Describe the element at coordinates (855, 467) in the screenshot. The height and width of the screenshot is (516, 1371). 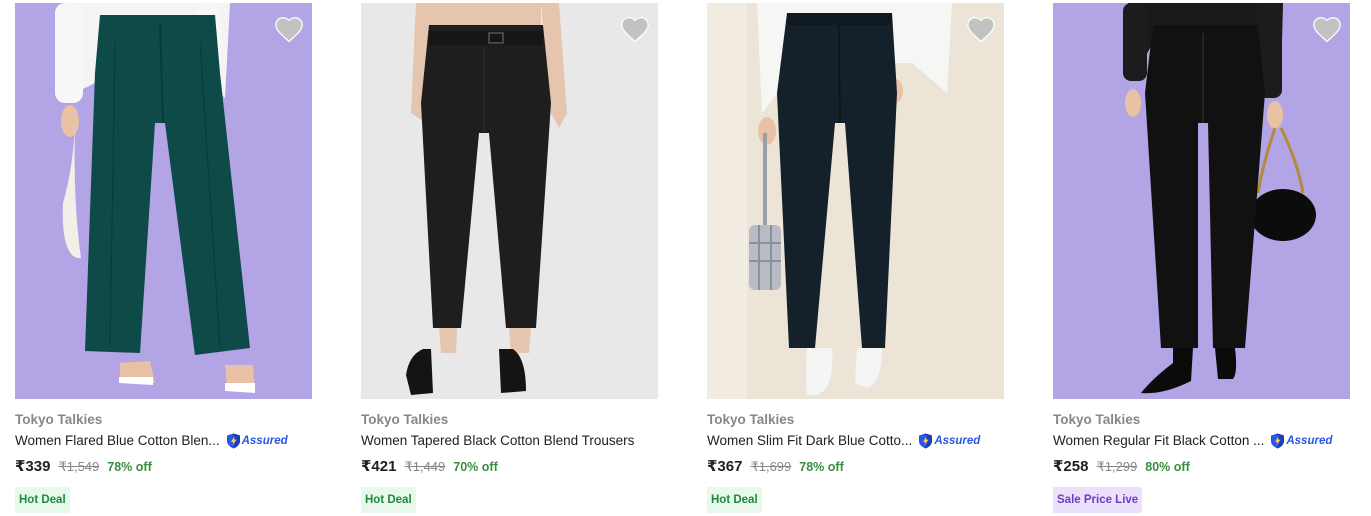
I see `price-row: ₹367 ₹1,699 78% off` at that location.